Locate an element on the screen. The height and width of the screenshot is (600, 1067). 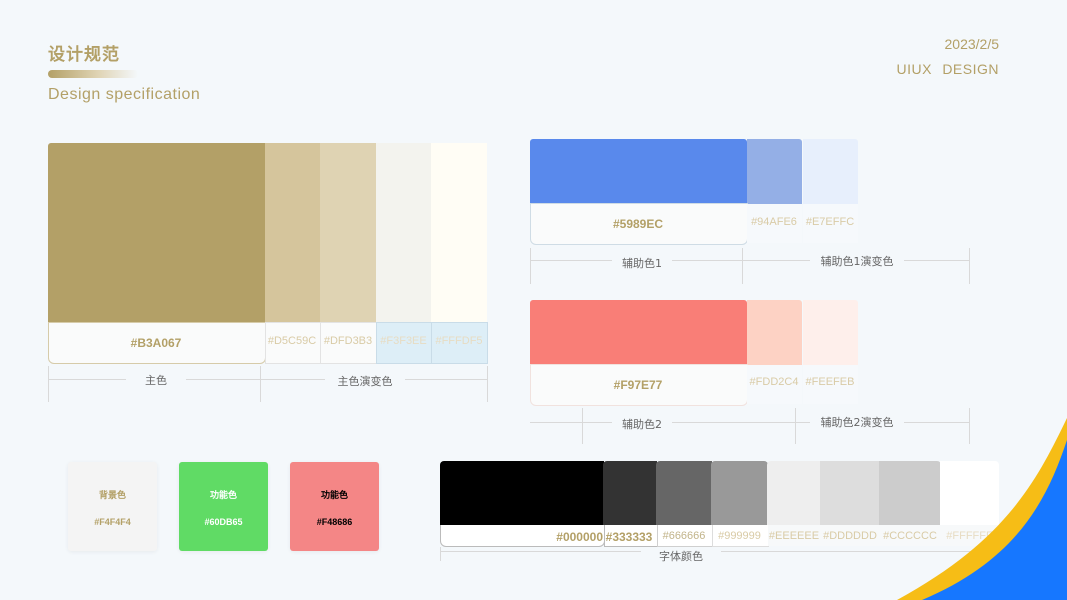
background-color-card: 背景色 #F4F4F4 is located at coordinates (112, 506).